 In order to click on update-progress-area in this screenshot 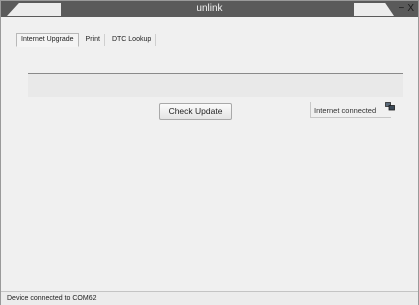, I will do `click(215, 85)`.